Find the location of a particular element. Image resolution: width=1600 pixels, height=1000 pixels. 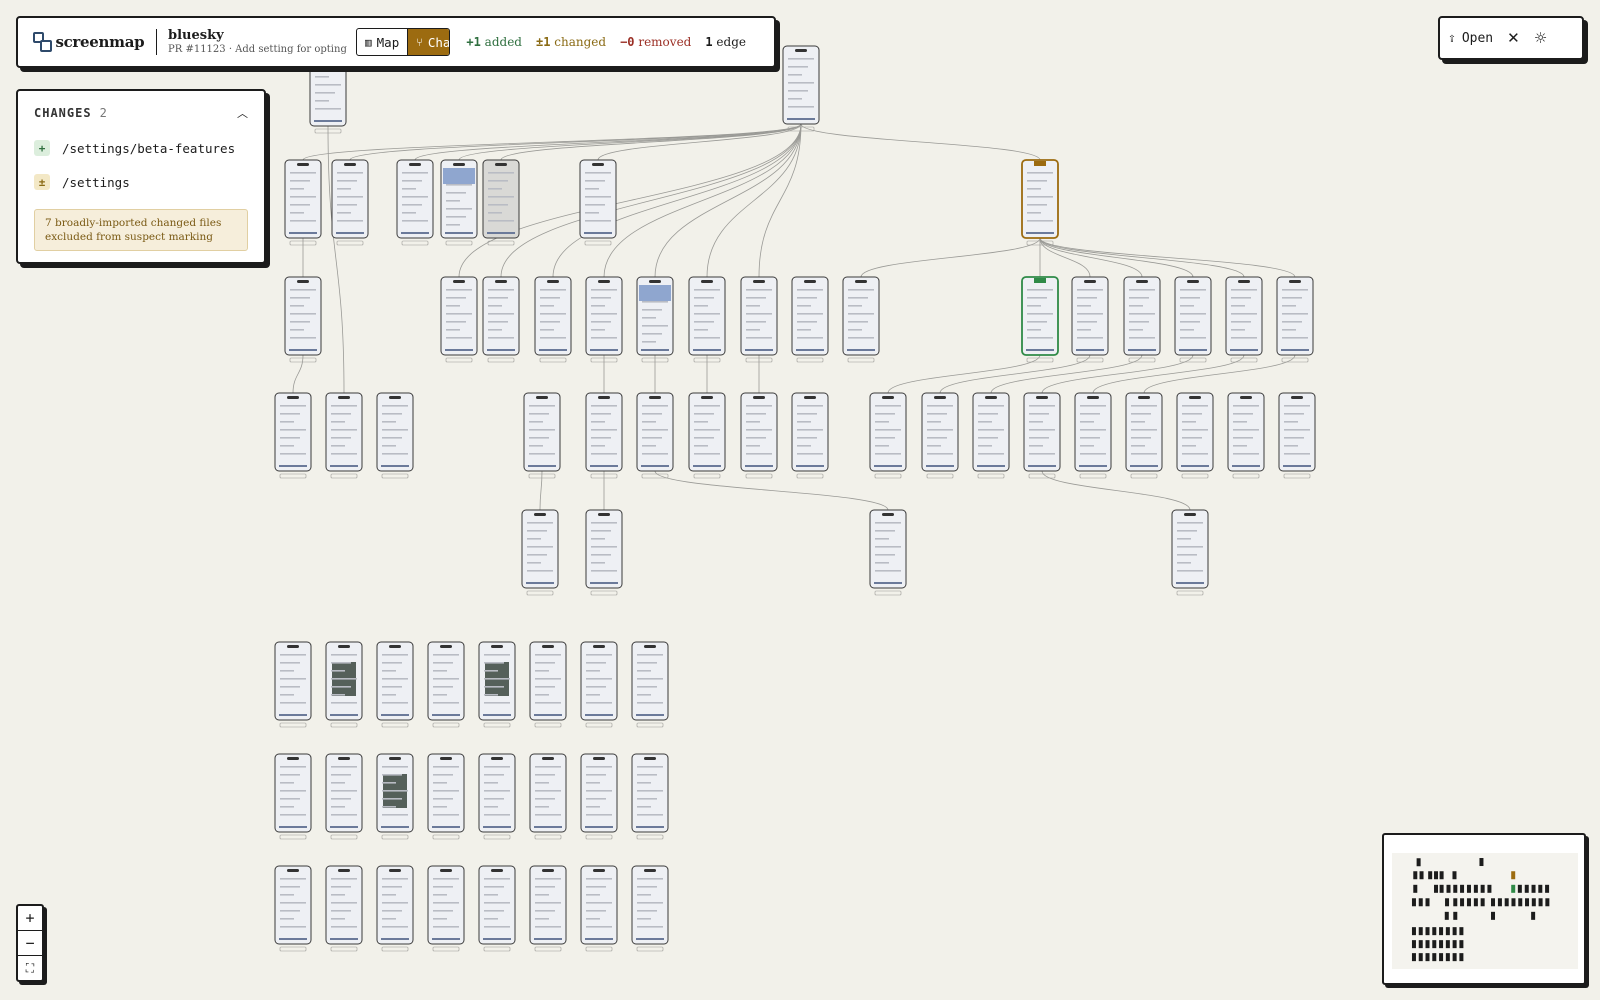

changes-title: CHANGES is located at coordinates (63, 113).